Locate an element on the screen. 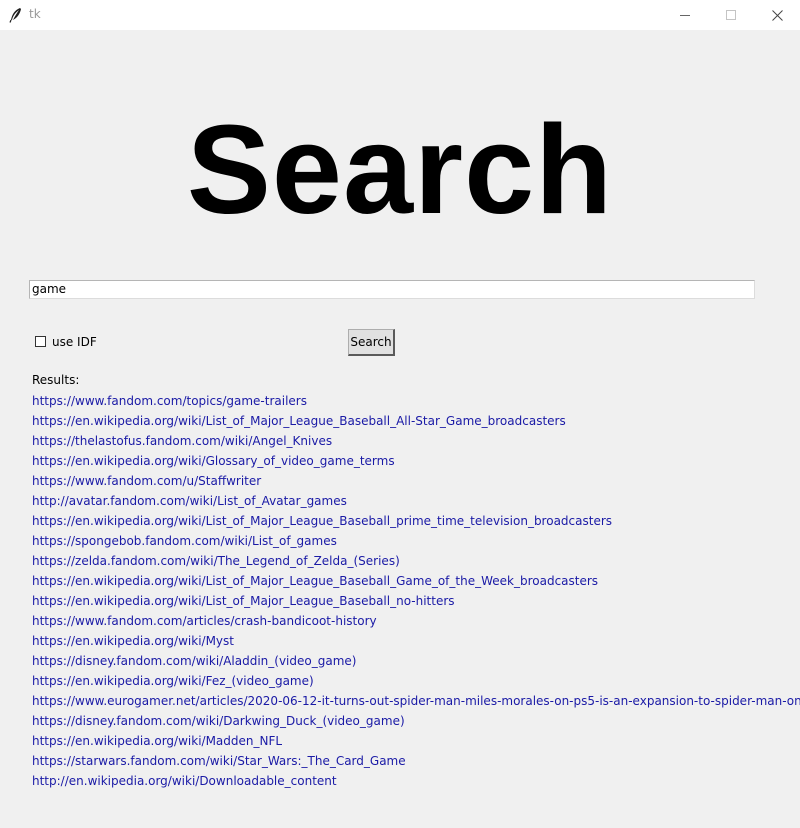 The image size is (800, 828). use-idf-checkbox is located at coordinates (40, 341).